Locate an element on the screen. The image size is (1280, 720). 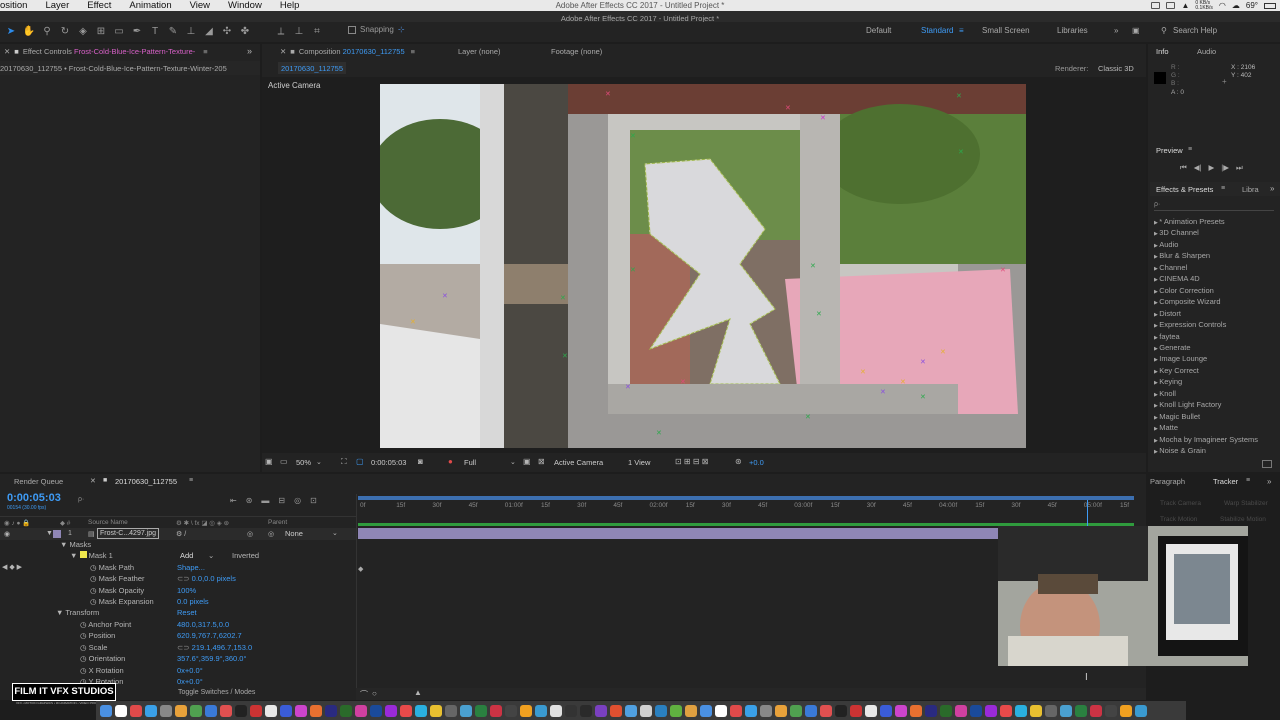
masks-group: ▼ Masks is located at coordinates (75, 545).